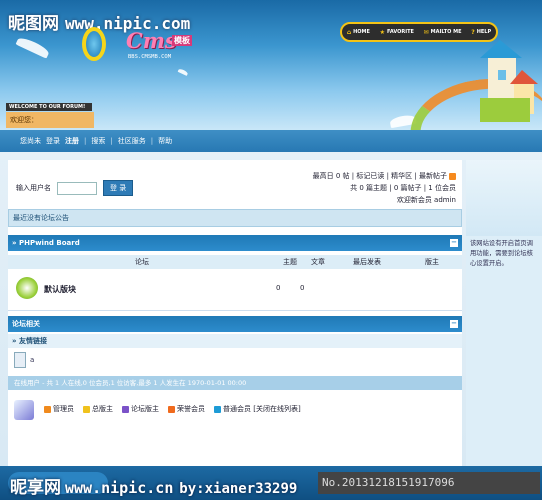 The image size is (542, 500). Describe the element at coordinates (504, 198) in the screenshot. I see `sidebar-header` at that location.